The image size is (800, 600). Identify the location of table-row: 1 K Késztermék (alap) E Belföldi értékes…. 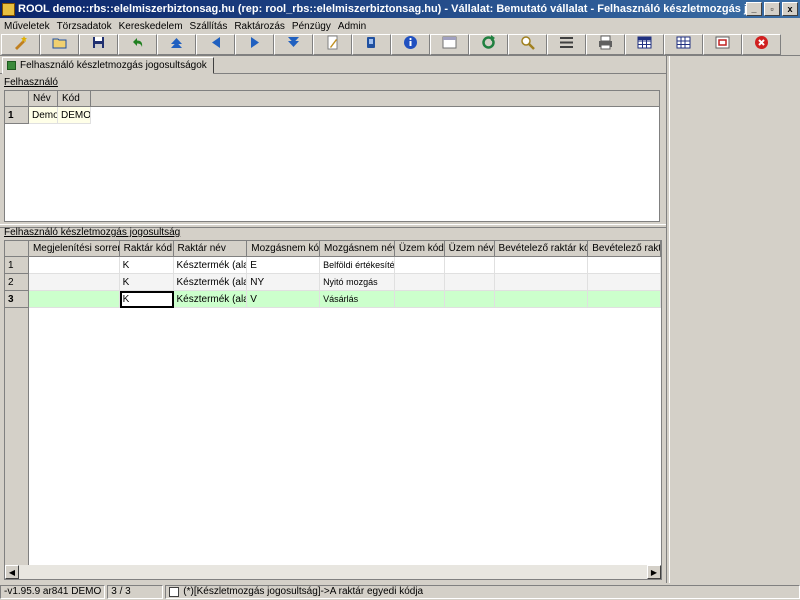
(333, 265).